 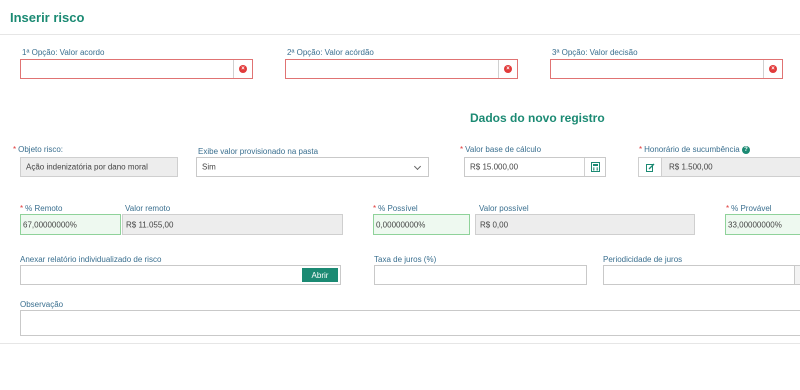 What do you see at coordinates (87, 167) in the screenshot?
I see `objeto-risco-value: Ação indenizatória por dano moral` at bounding box center [87, 167].